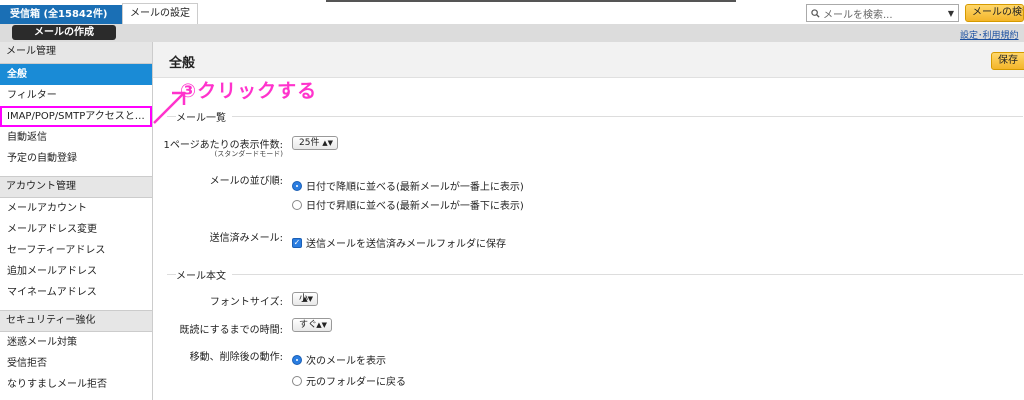 The height and width of the screenshot is (400, 1024). What do you see at coordinates (356, 382) in the screenshot?
I see `move-back-text: 元のフォルダーに戻る` at bounding box center [356, 382].